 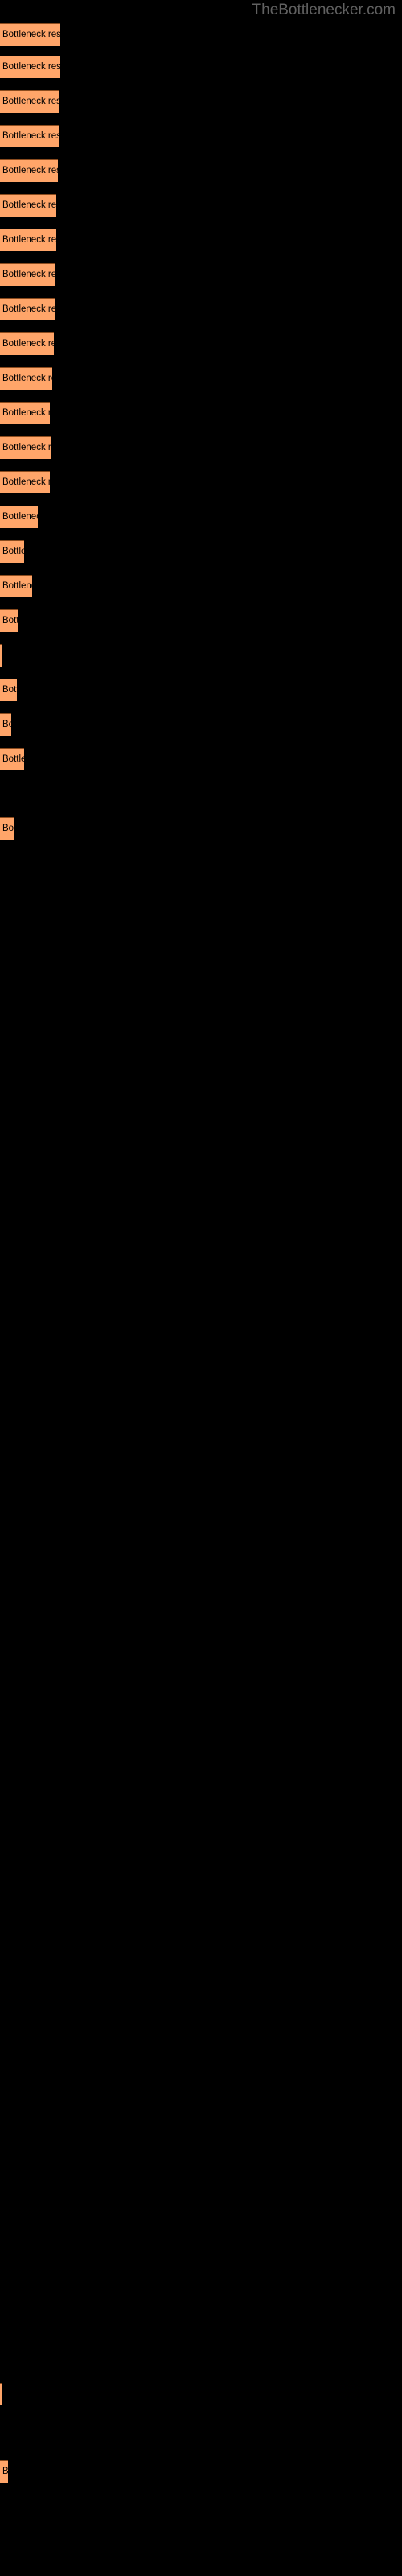 I want to click on bar-16: Bottleneck result, so click(x=12, y=551).